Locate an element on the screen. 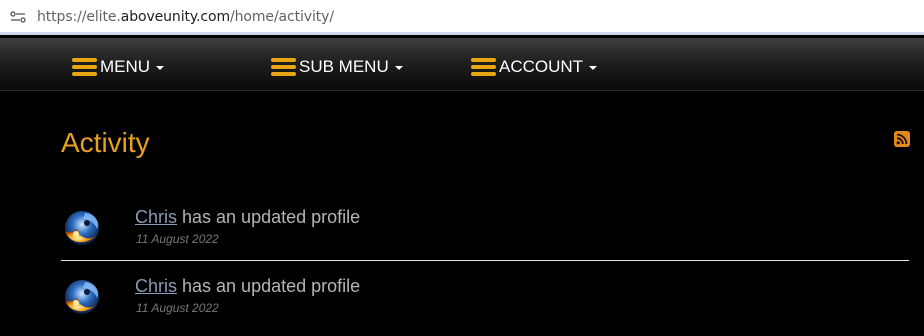  nav-account-dropdown: ACCOUNT is located at coordinates (534, 67).